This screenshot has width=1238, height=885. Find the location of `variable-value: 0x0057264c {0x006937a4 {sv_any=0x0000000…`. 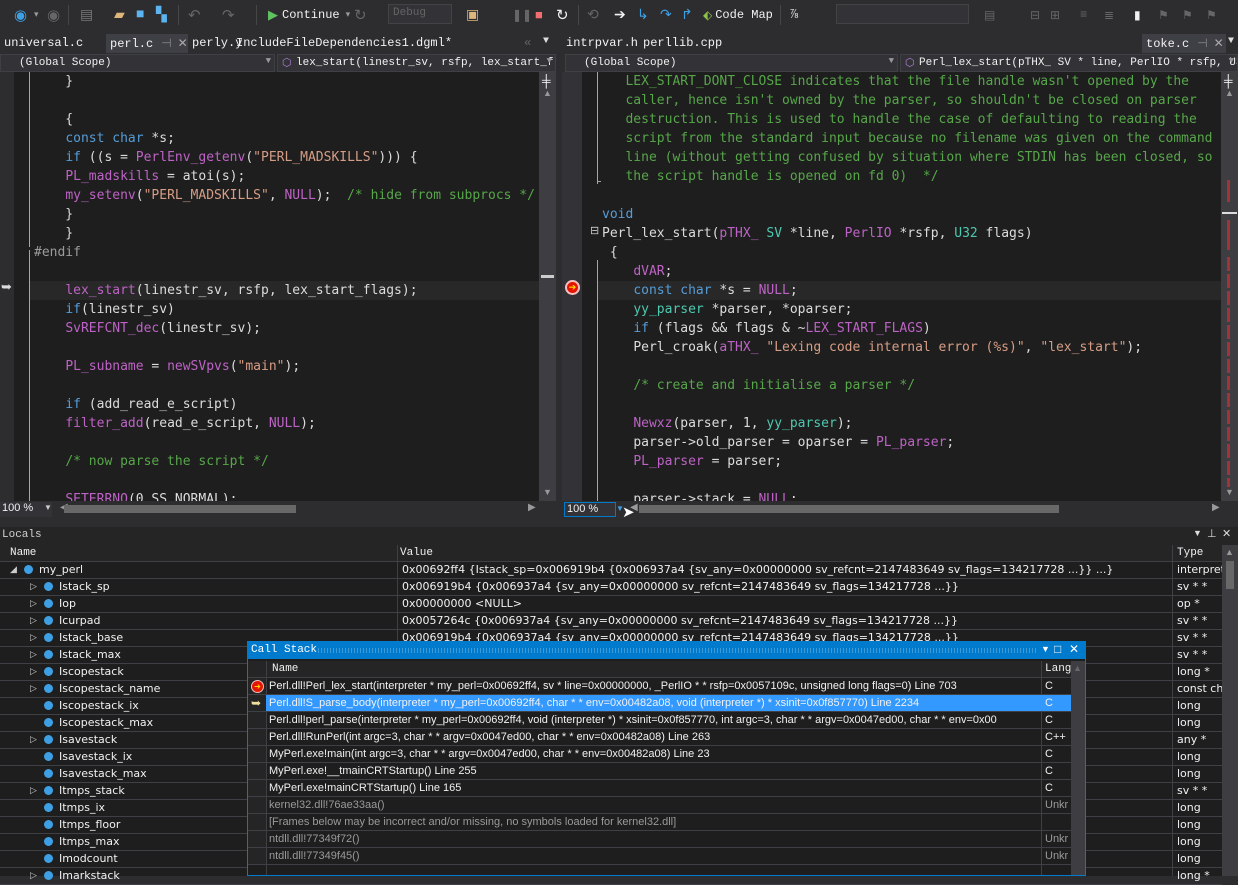

variable-value: 0x0057264c {0x006937a4 {sv_any=0x0000000… is located at coordinates (786, 621).